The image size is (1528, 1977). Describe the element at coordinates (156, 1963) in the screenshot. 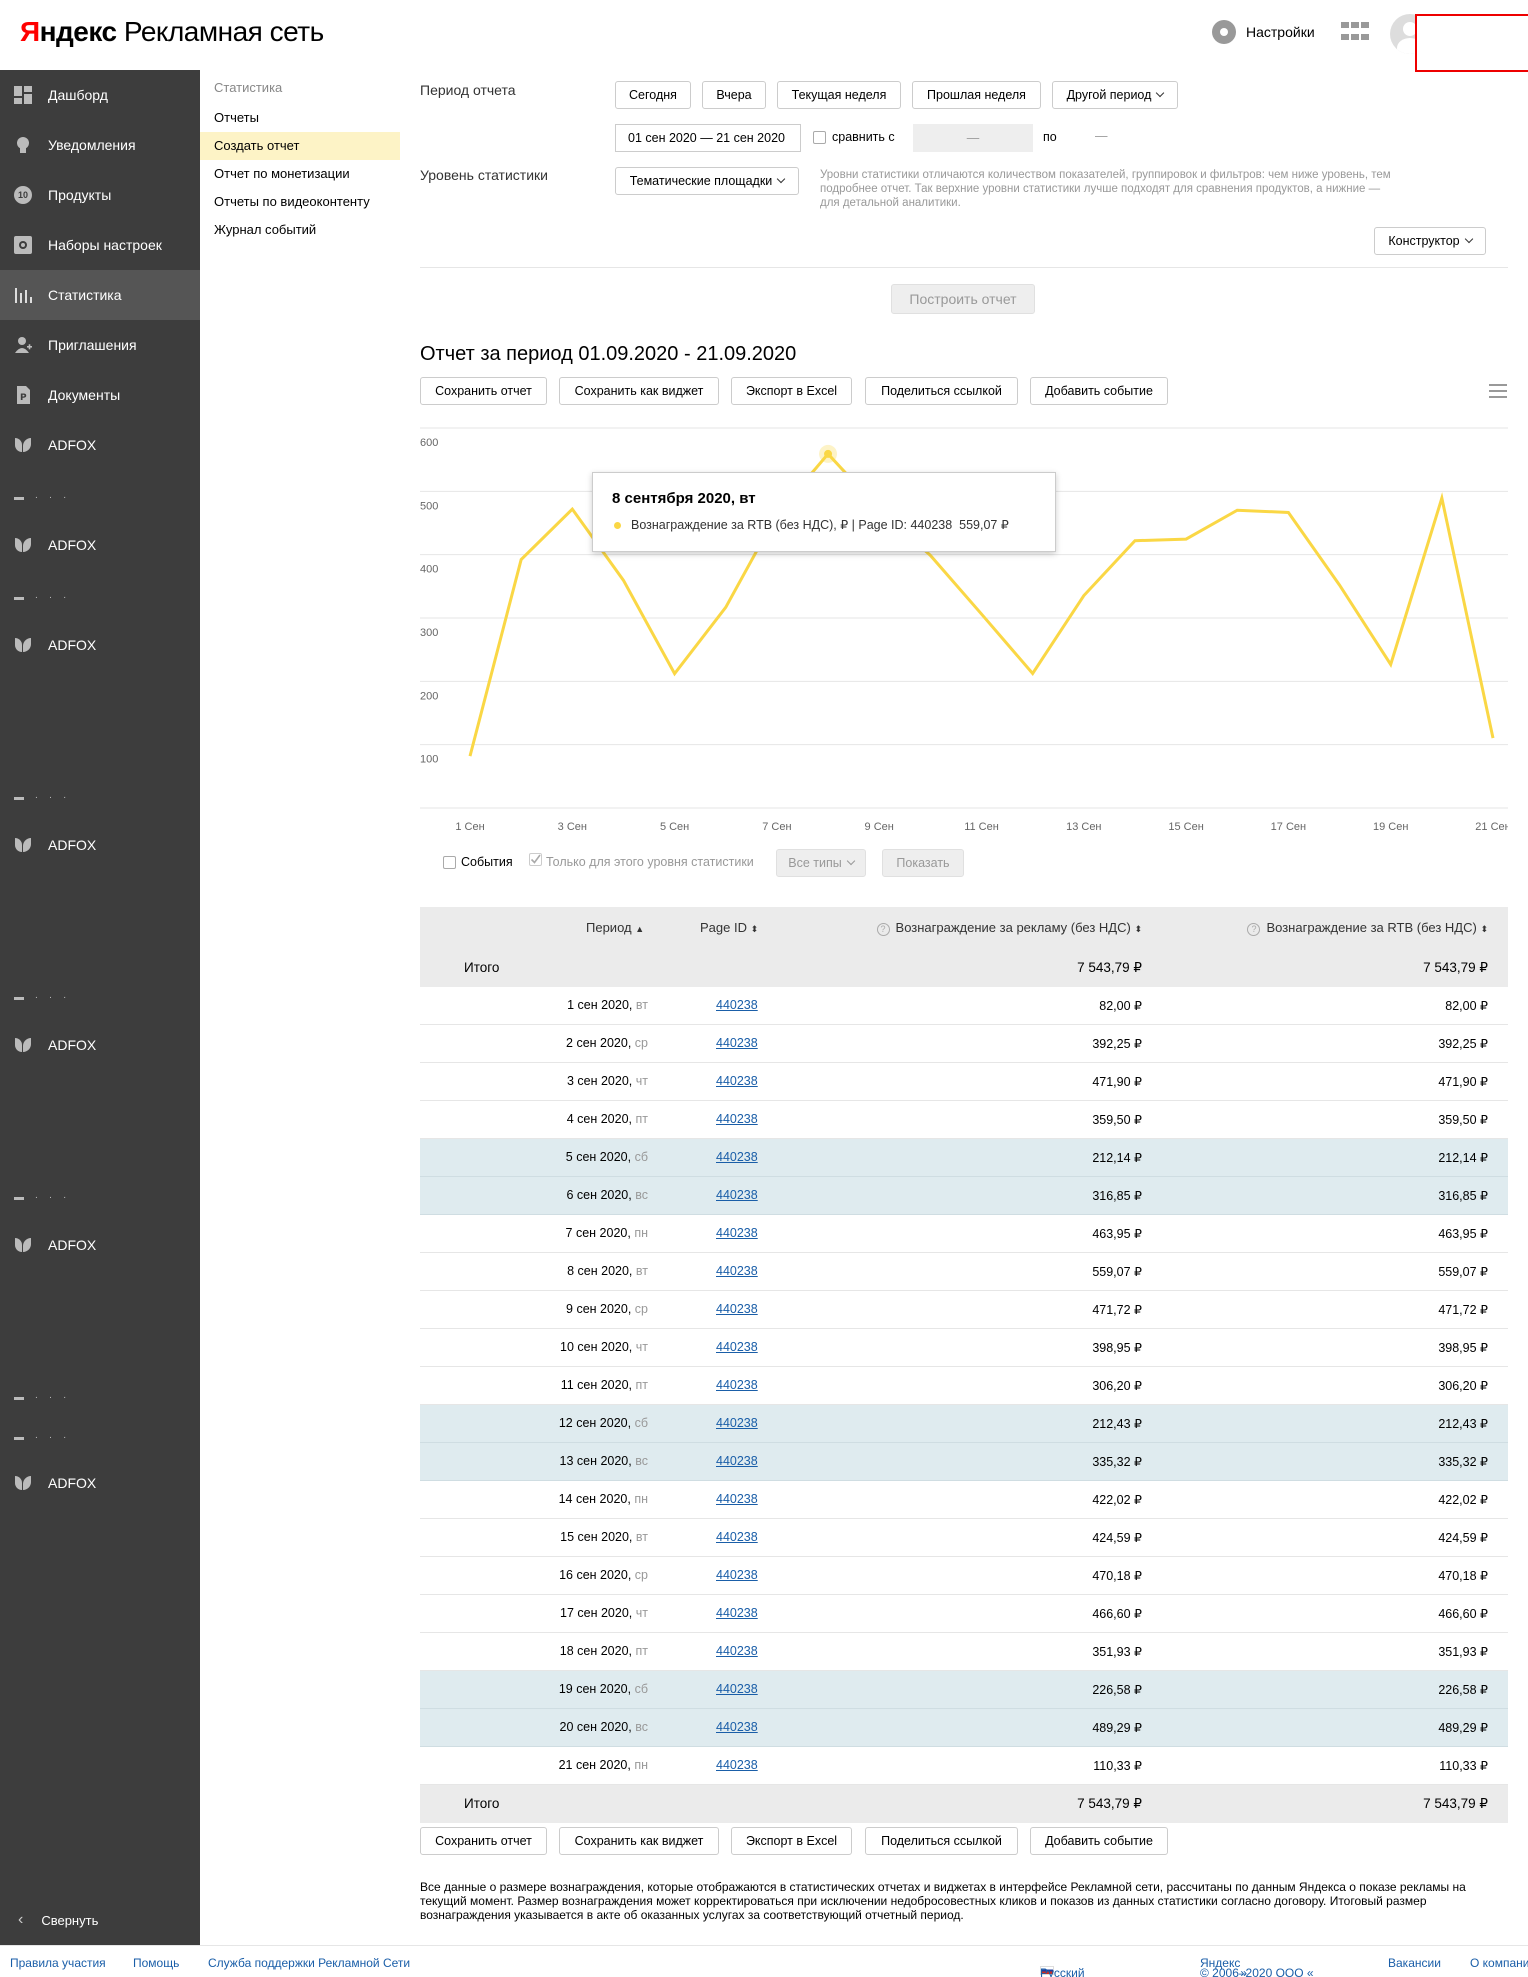

I see `footer-help-link: Помощь` at that location.